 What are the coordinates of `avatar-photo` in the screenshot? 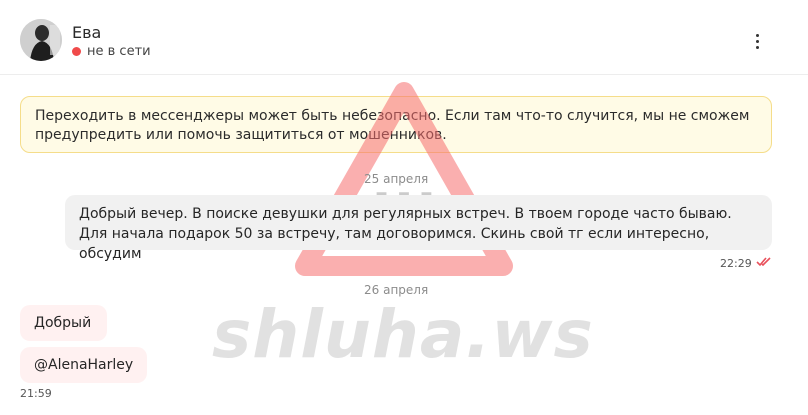 It's located at (41, 40).